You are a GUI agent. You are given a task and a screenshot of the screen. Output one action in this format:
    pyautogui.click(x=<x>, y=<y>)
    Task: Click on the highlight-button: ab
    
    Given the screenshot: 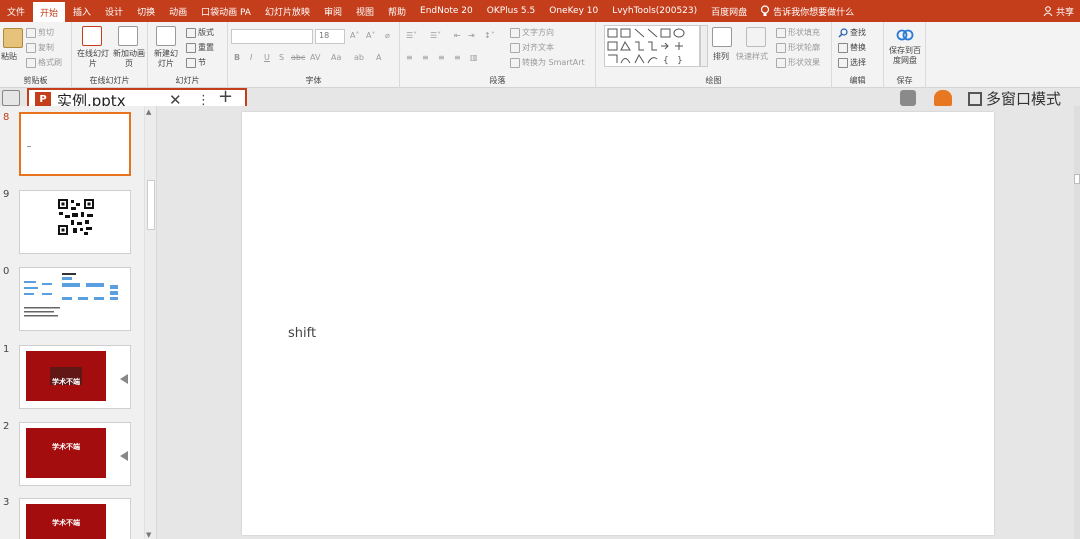 What is the action you would take?
    pyautogui.click(x=359, y=57)
    